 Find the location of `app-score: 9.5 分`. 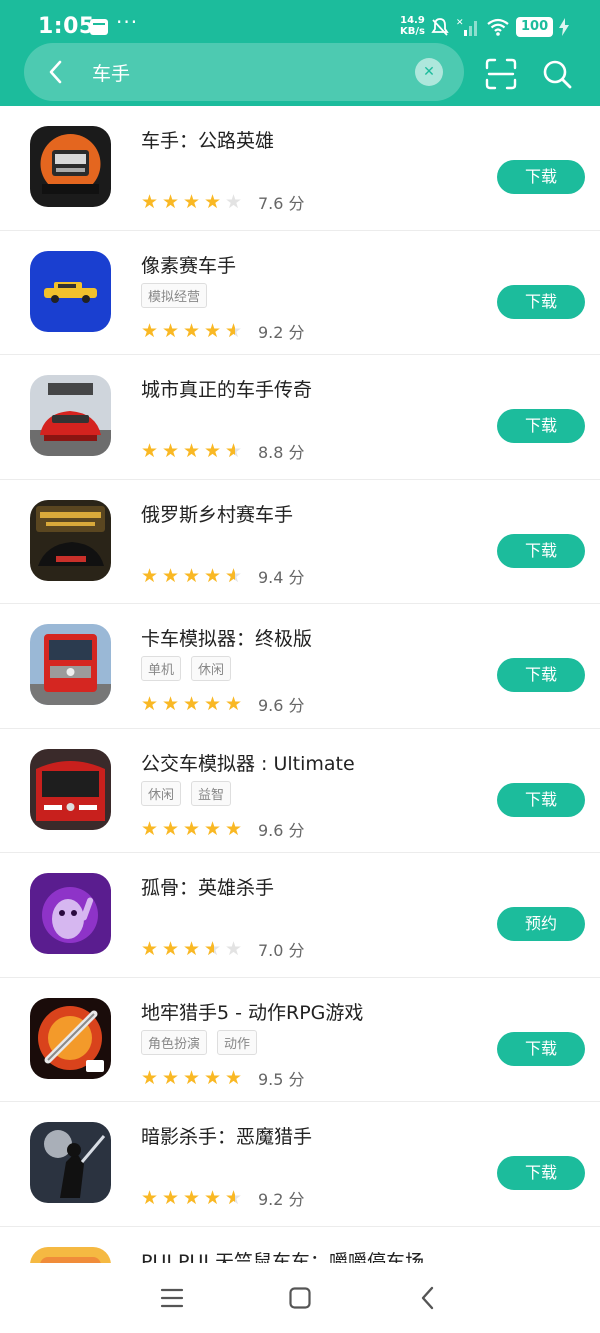

app-score: 9.5 分 is located at coordinates (281, 1079).